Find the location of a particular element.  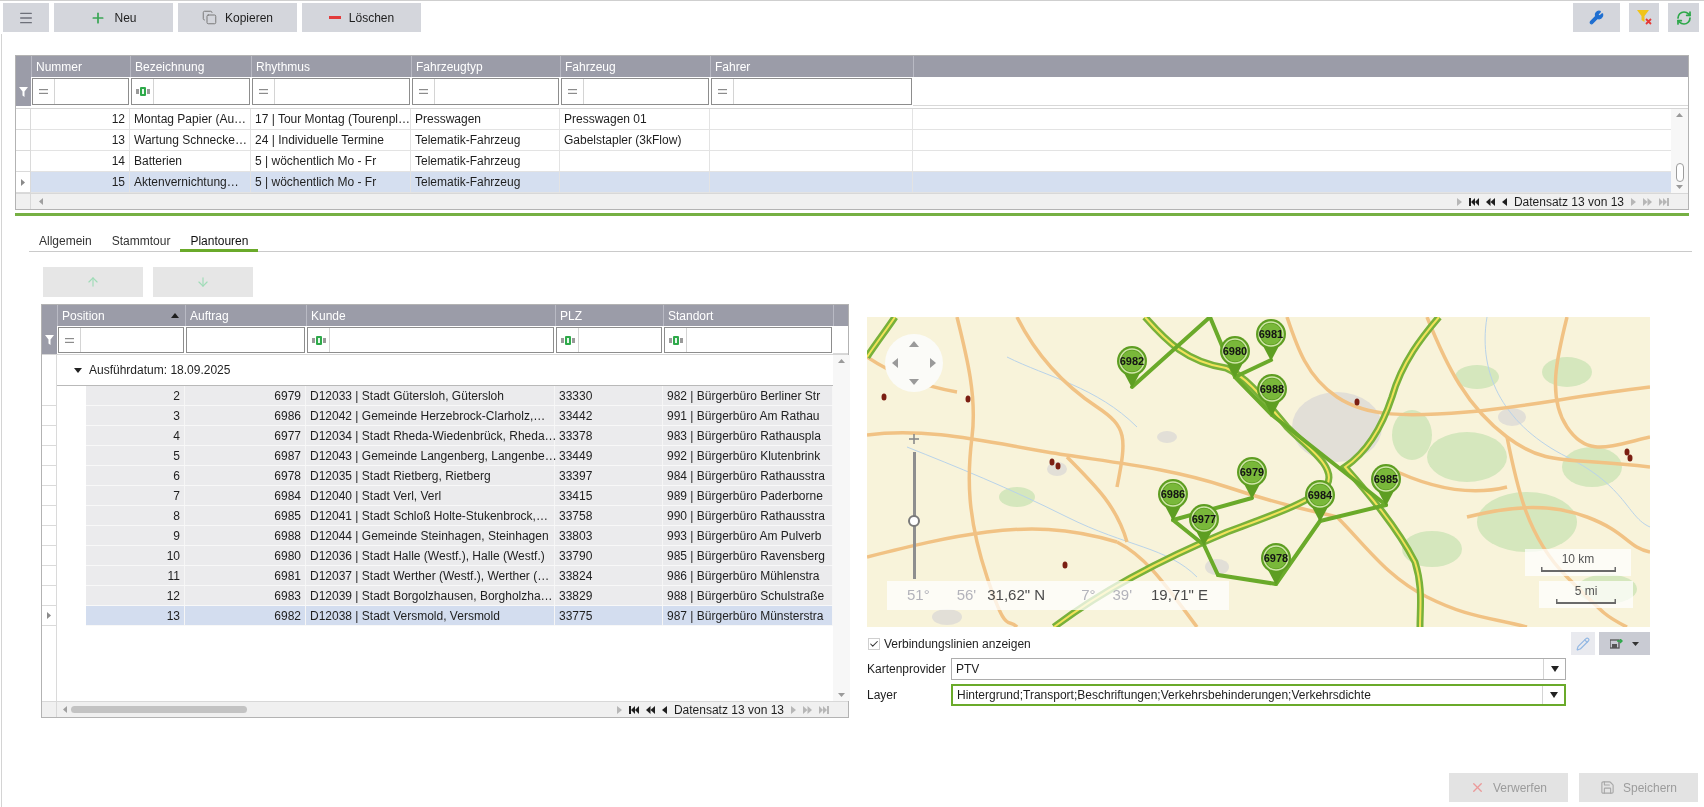

table-row: 4 6977 D12034 | Stadt Rheda-Wiedenbrück, Rheda… 33378 983 | Bürgerbüro Rathauspla is located at coordinates (459, 436).